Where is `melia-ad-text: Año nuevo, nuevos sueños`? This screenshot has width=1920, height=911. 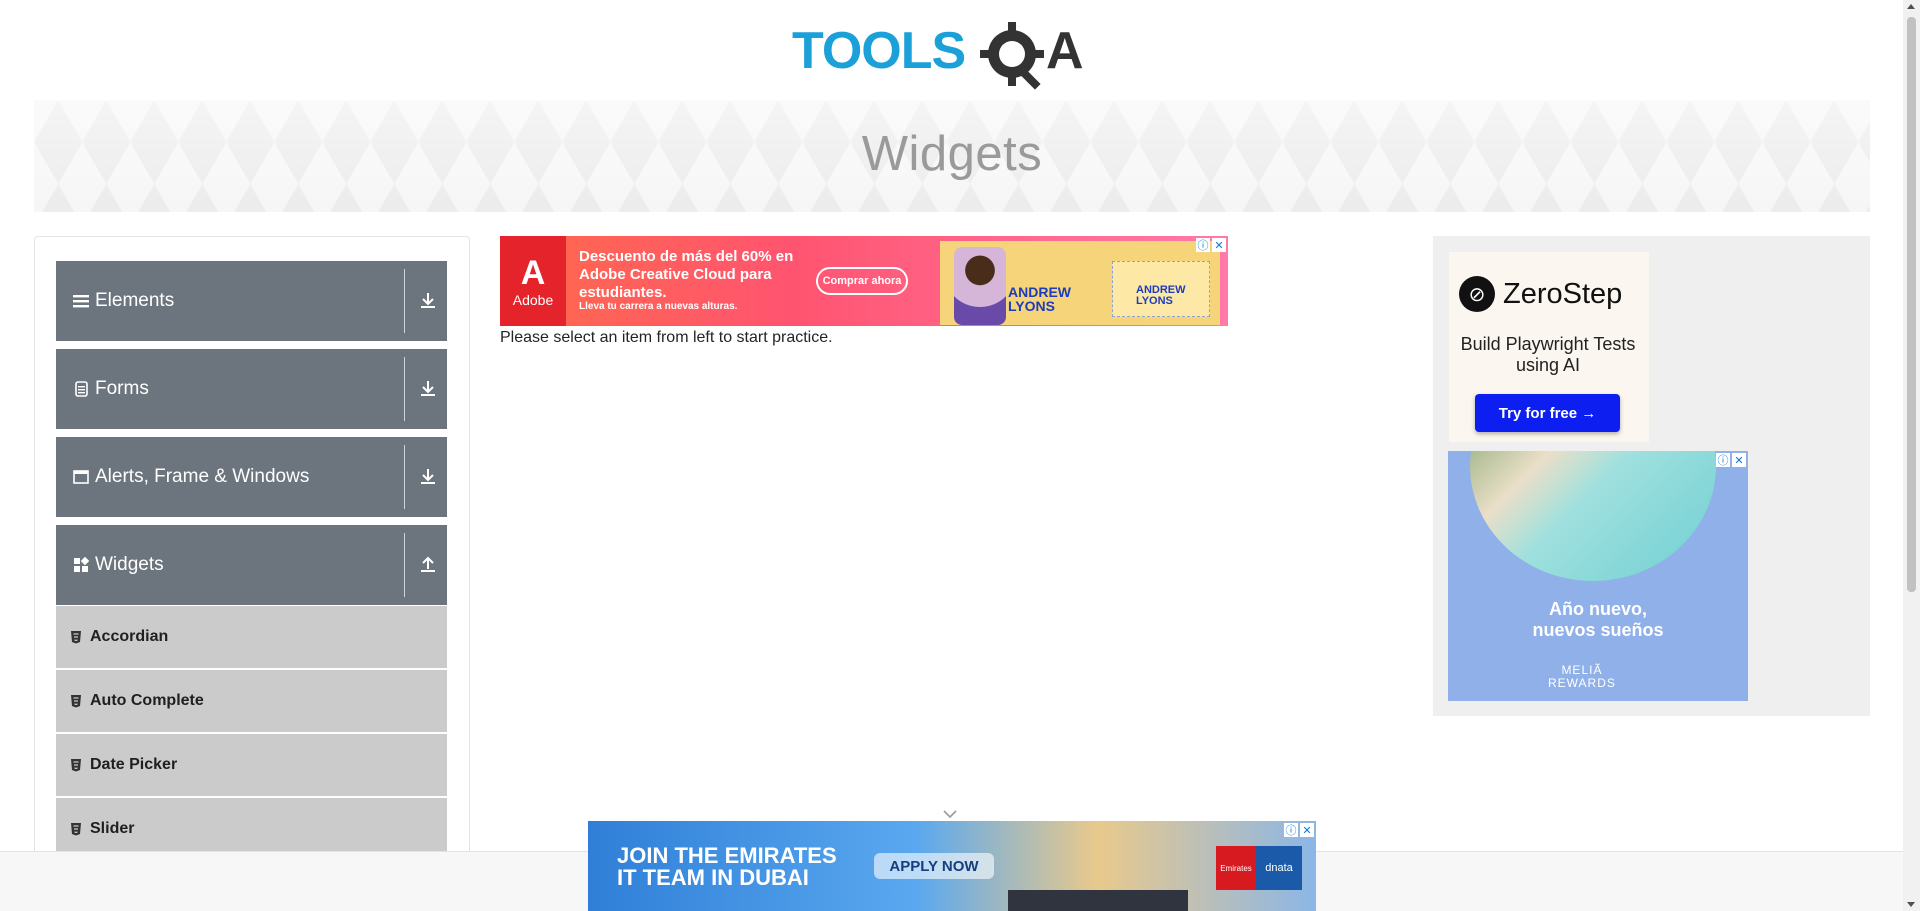
melia-ad-text: Año nuevo, nuevos sueños is located at coordinates (1598, 619).